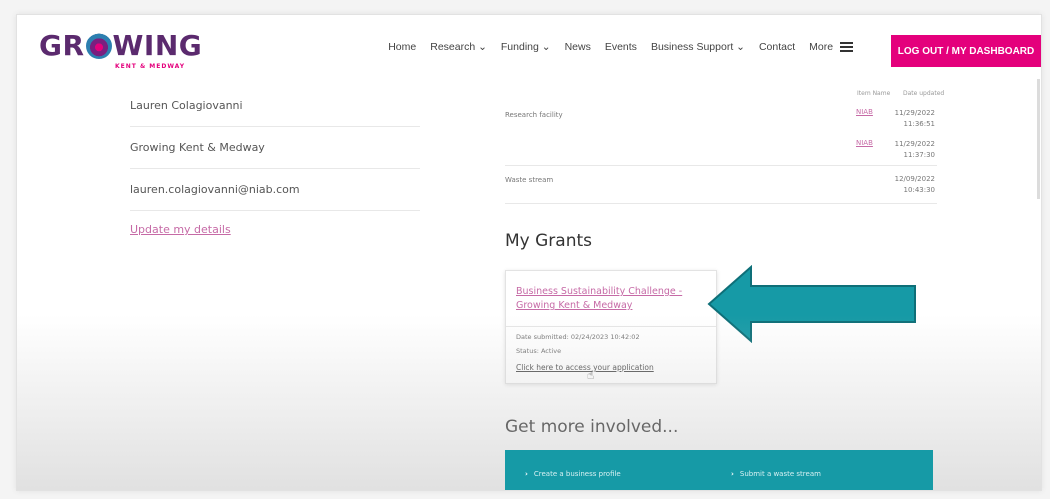 Image resolution: width=1050 pixels, height=499 pixels. Describe the element at coordinates (539, 351) in the screenshot. I see `grant-status: Status: Active` at that location.